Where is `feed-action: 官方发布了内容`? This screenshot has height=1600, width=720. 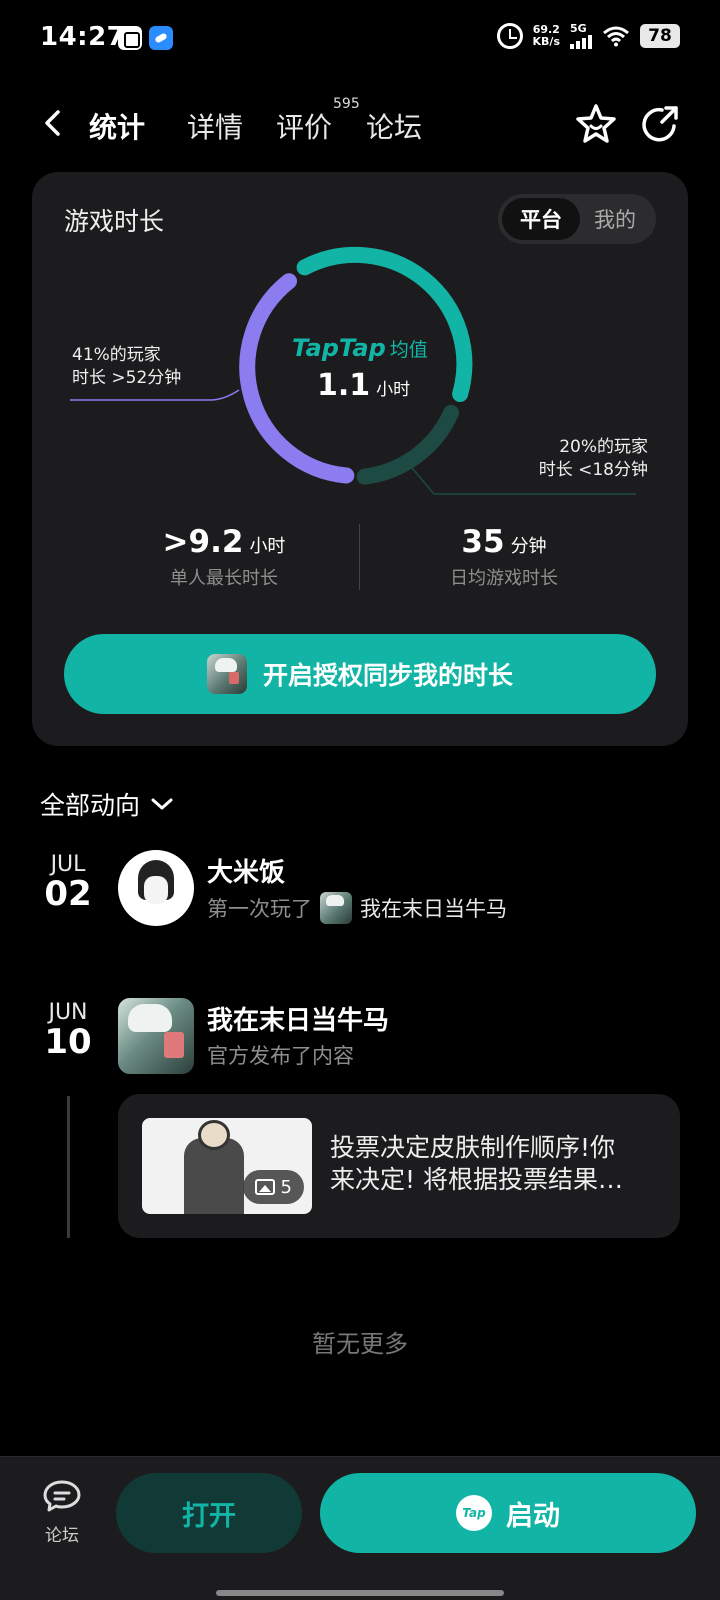 feed-action: 官方发布了内容 is located at coordinates (280, 1056).